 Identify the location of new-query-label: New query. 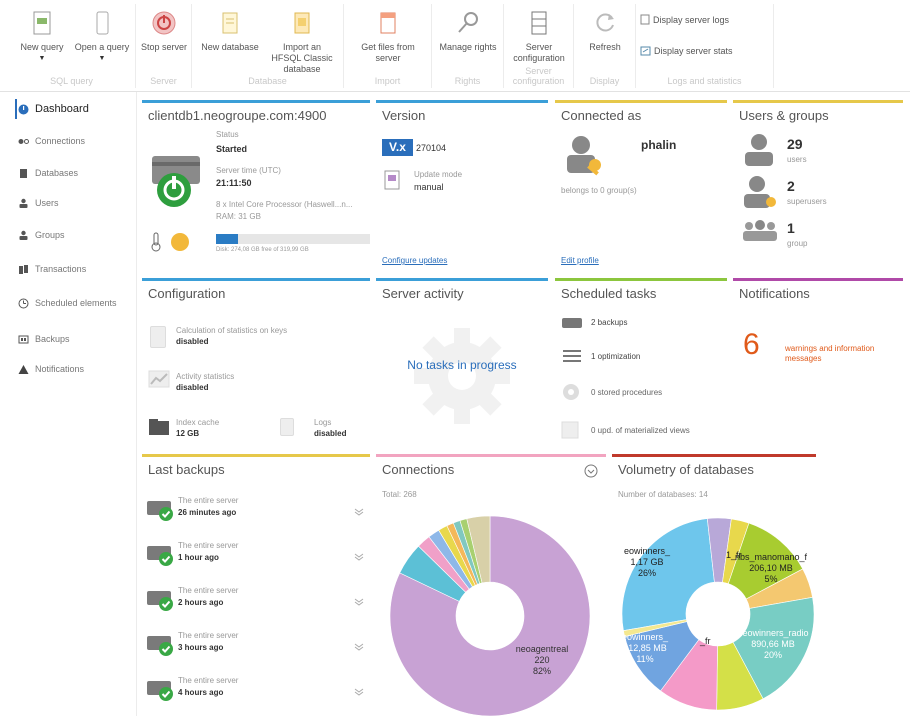
(42, 47).